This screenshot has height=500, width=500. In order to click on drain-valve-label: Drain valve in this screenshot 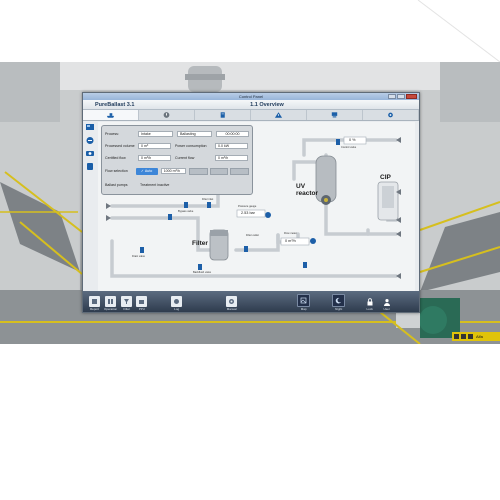, I will do `click(138, 256)`.